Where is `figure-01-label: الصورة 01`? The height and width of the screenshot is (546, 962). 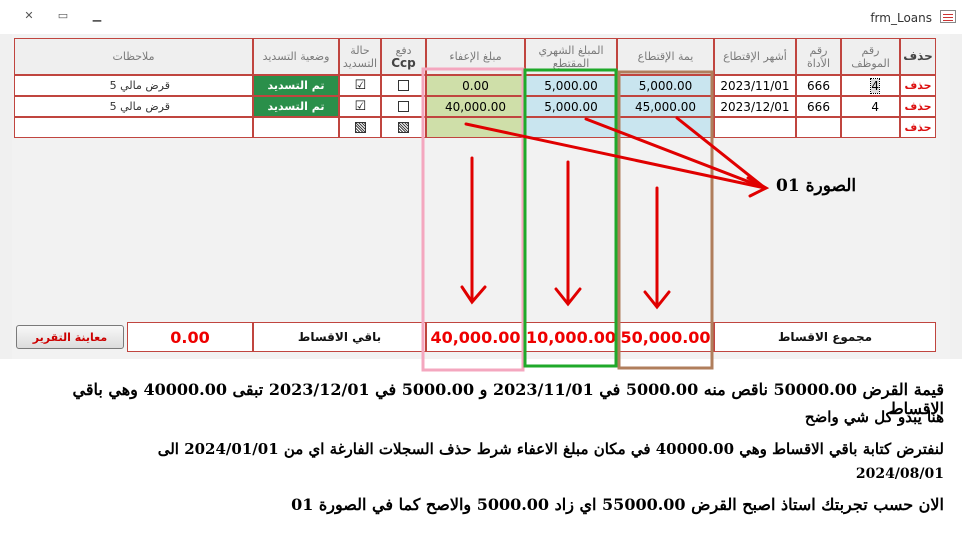
figure-01-label: الصورة 01 is located at coordinates (816, 186).